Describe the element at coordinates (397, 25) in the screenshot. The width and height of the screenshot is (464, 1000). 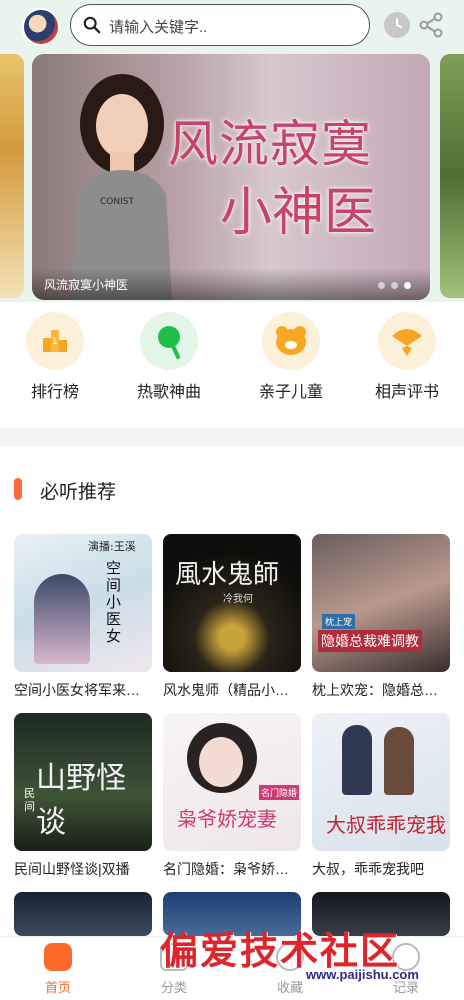
I see `history-clock-icon` at that location.